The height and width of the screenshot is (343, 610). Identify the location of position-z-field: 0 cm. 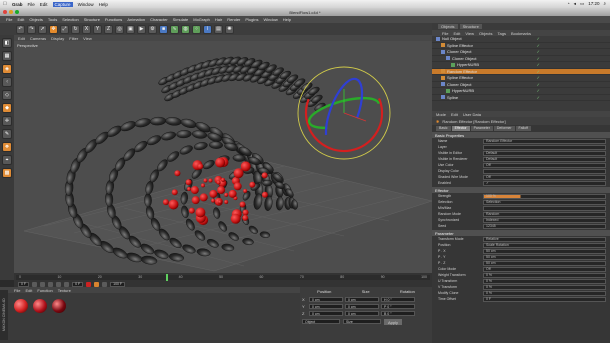
(326, 313).